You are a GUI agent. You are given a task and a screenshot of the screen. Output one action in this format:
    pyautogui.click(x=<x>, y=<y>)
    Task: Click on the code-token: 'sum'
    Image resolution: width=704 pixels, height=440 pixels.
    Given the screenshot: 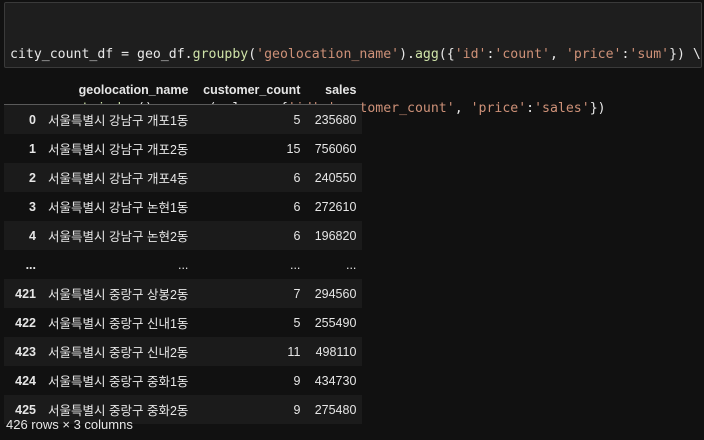 What is the action you would take?
    pyautogui.click(x=649, y=54)
    